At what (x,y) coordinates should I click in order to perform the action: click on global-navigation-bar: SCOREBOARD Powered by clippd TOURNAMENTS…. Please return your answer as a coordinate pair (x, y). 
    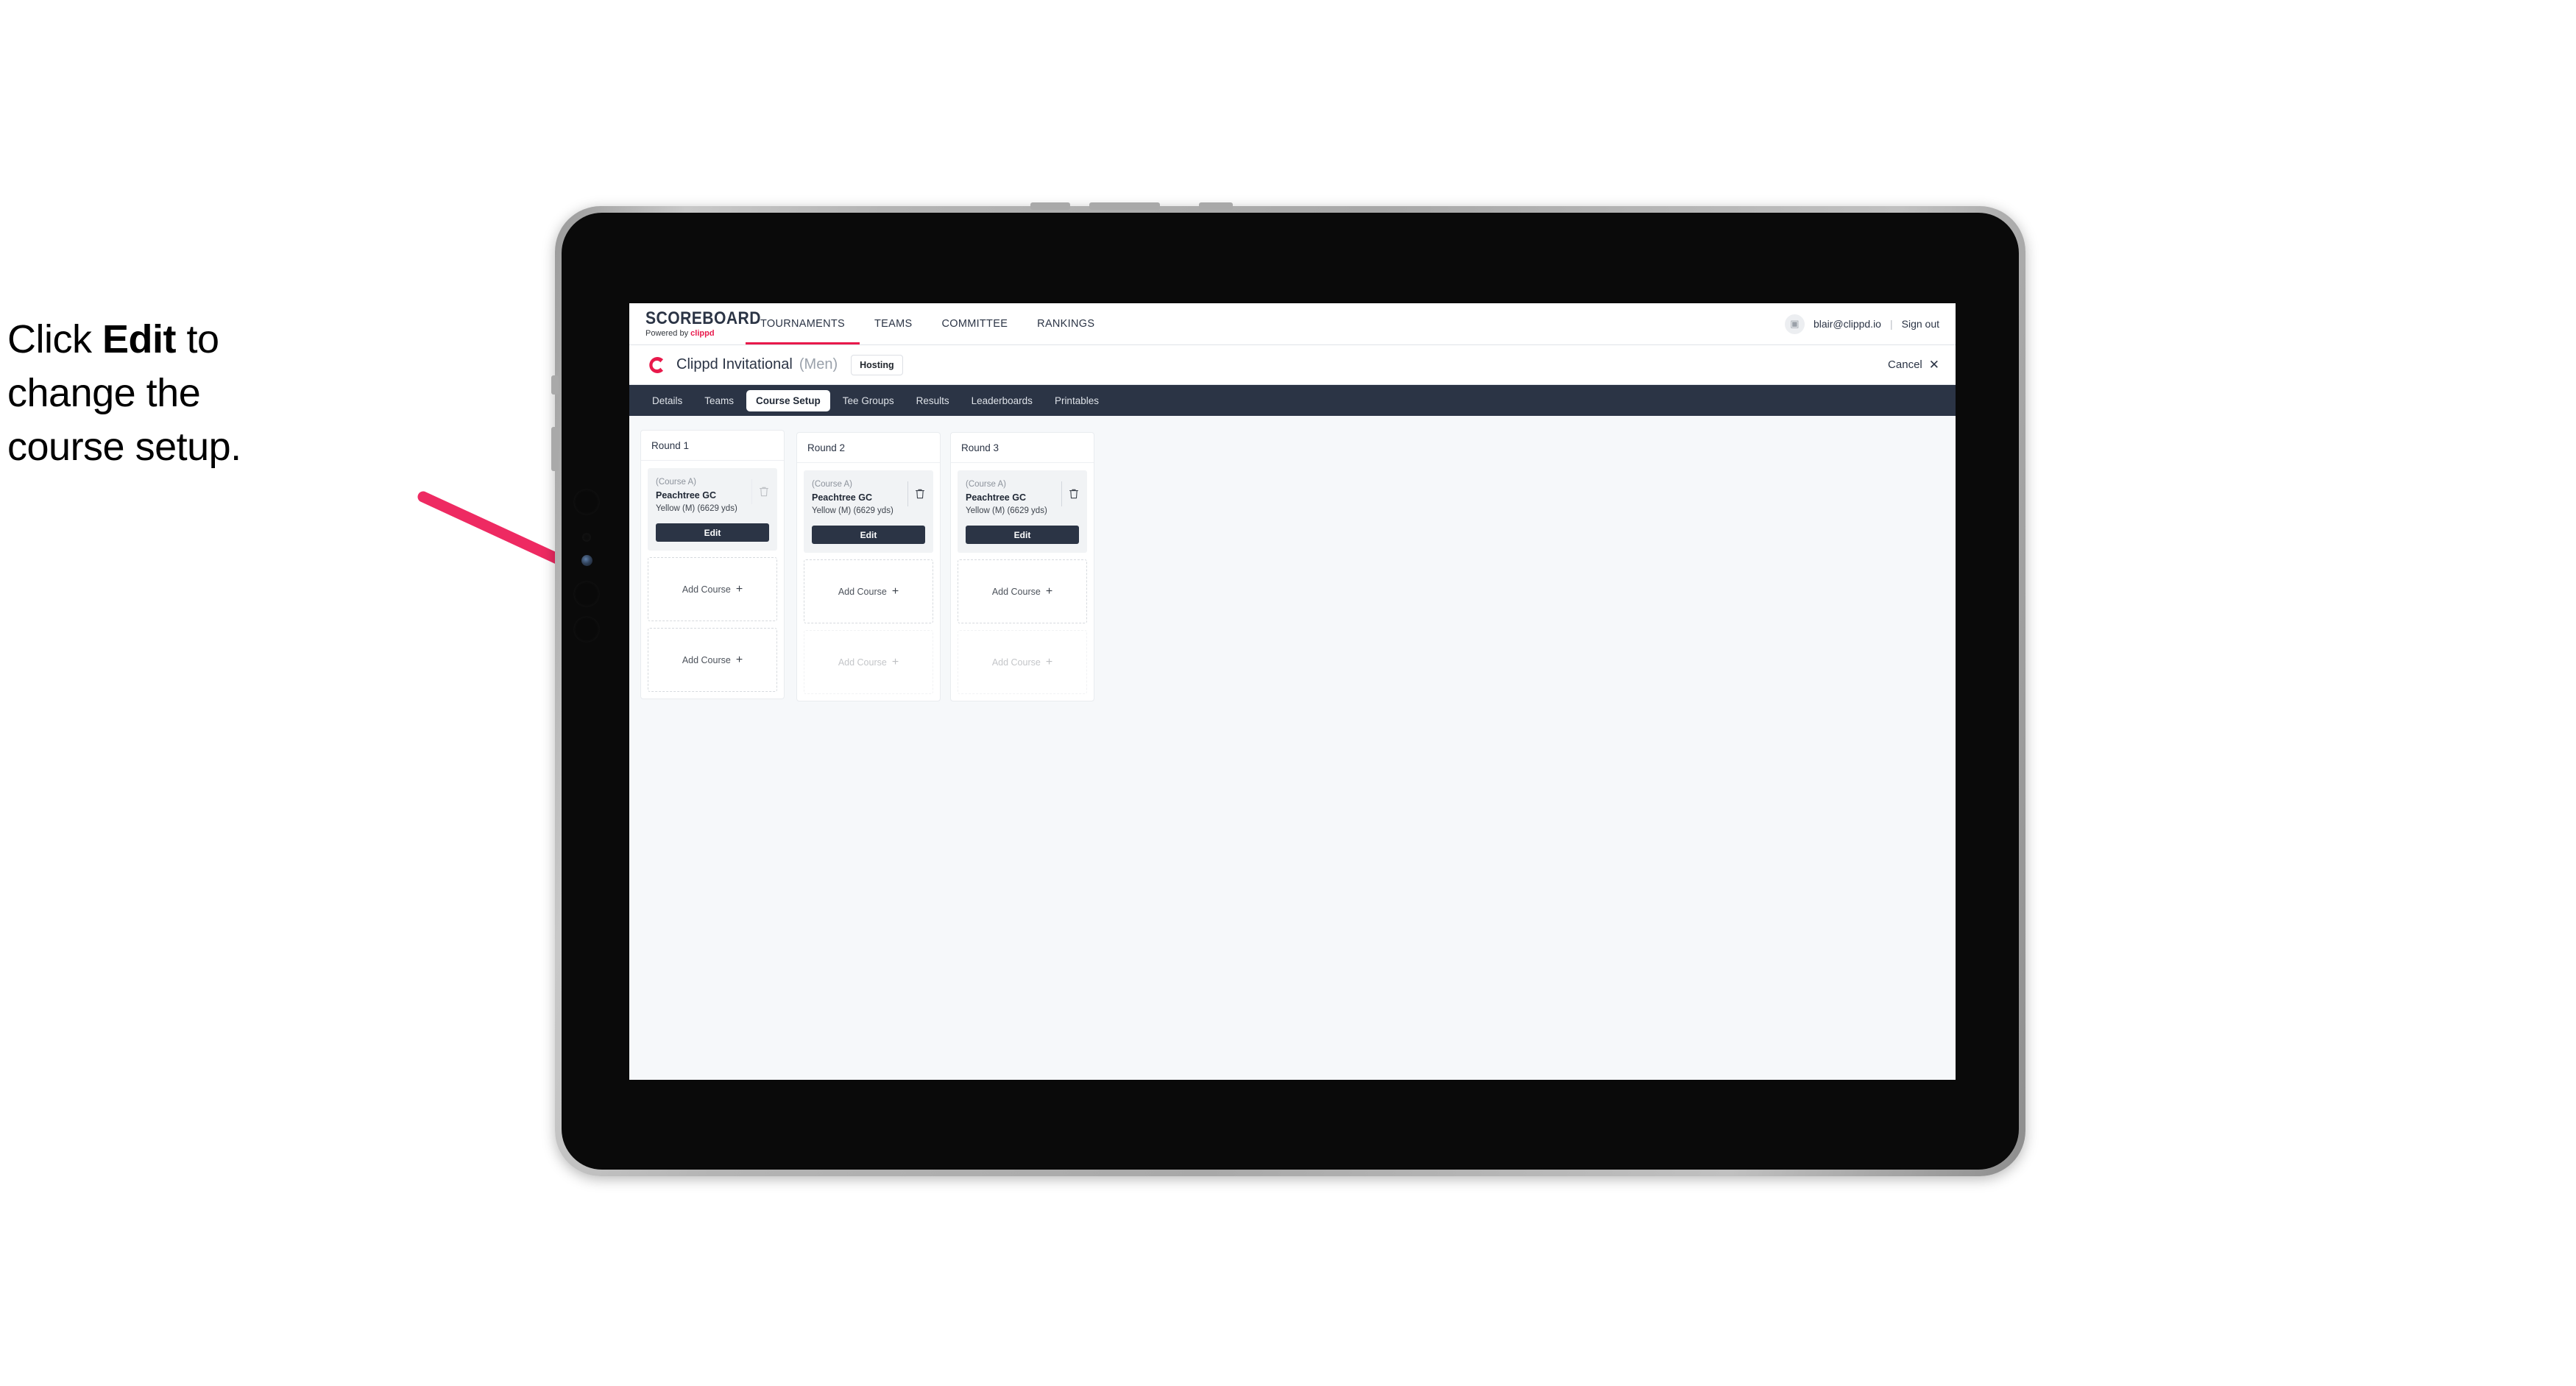
    Looking at the image, I should click on (1292, 324).